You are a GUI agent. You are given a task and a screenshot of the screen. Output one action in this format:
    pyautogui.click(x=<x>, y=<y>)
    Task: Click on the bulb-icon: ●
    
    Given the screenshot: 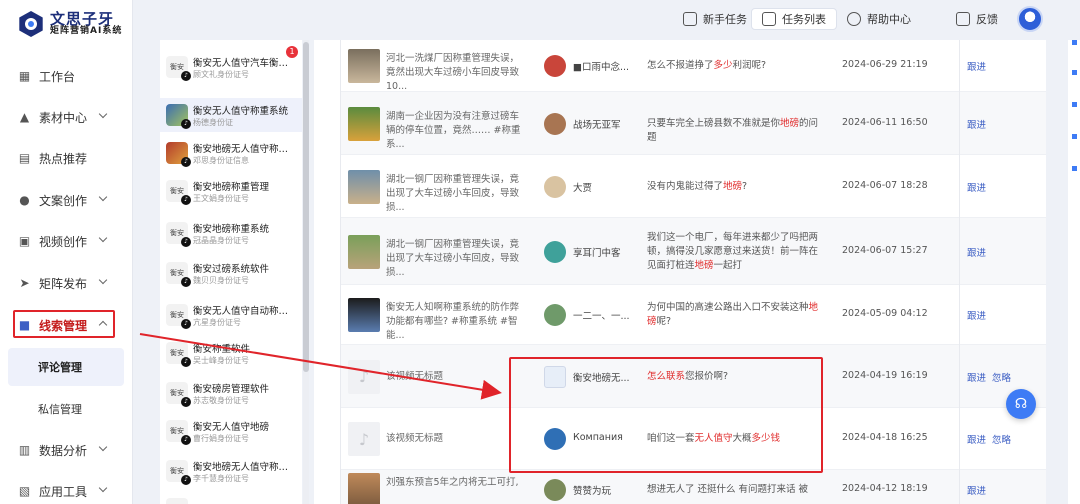 What is the action you would take?
    pyautogui.click(x=24, y=200)
    